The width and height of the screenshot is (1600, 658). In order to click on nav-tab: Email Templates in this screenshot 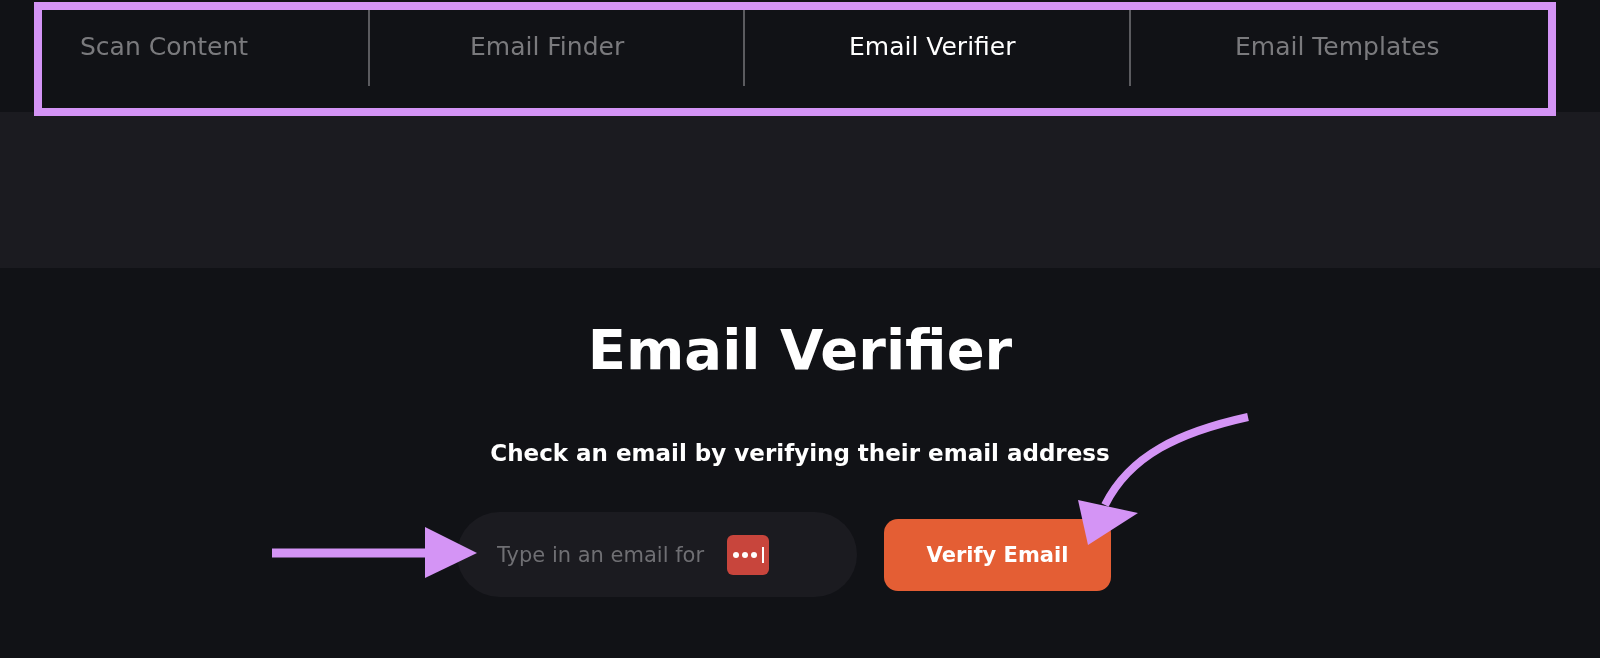, I will do `click(1337, 59)`.